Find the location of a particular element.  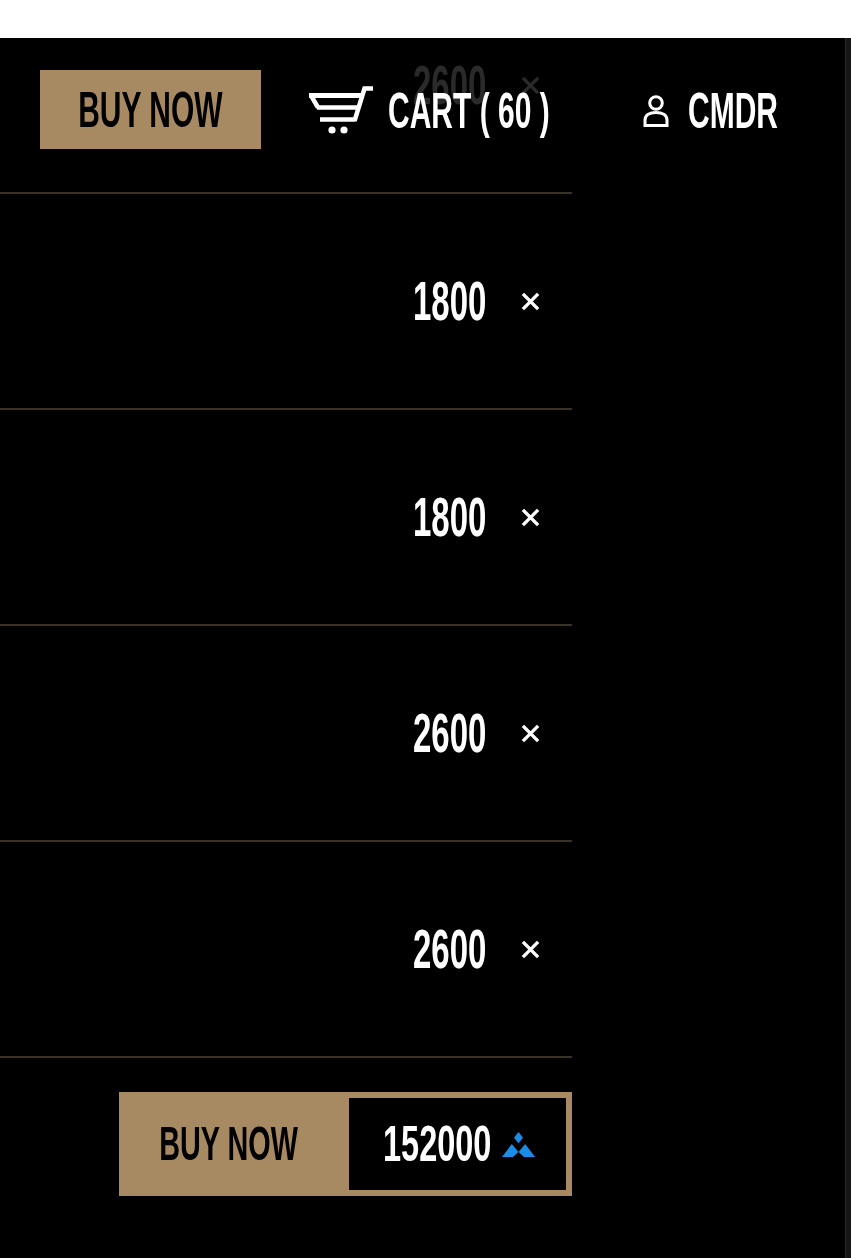

logo-icon is located at coordinates (518, 1144).